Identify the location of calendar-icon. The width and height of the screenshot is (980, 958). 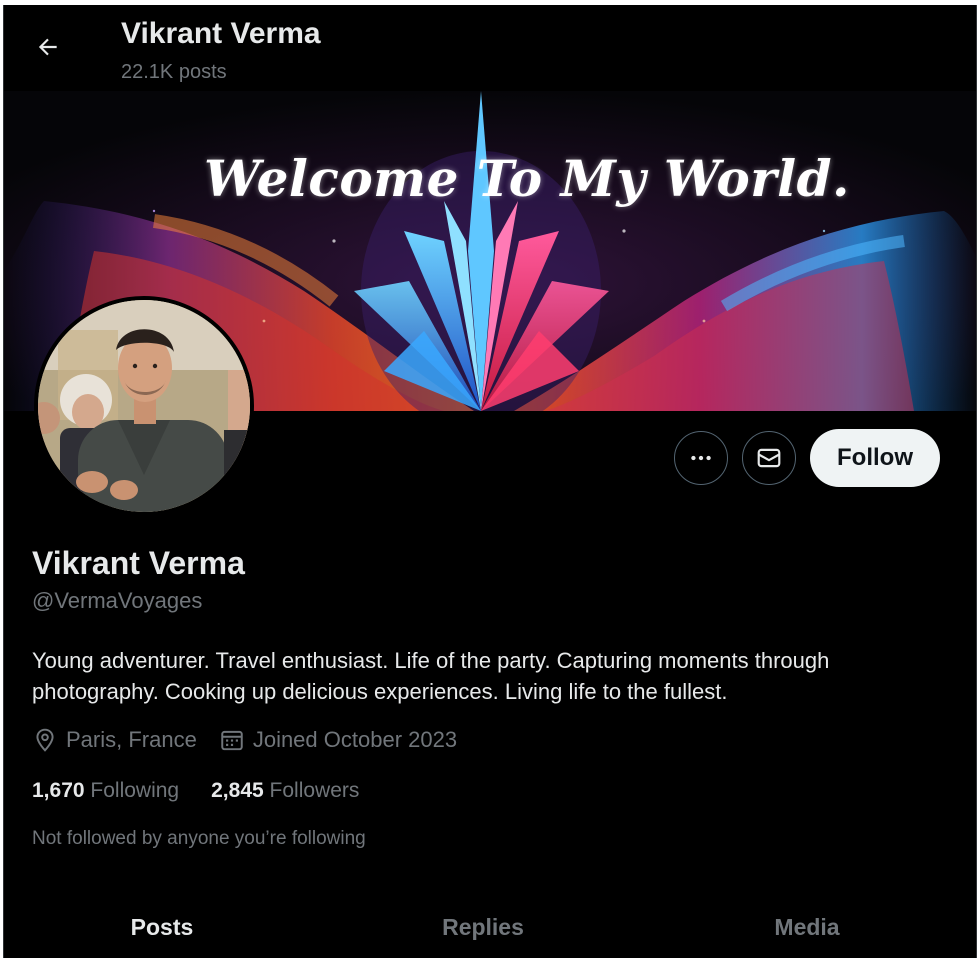
(232, 740).